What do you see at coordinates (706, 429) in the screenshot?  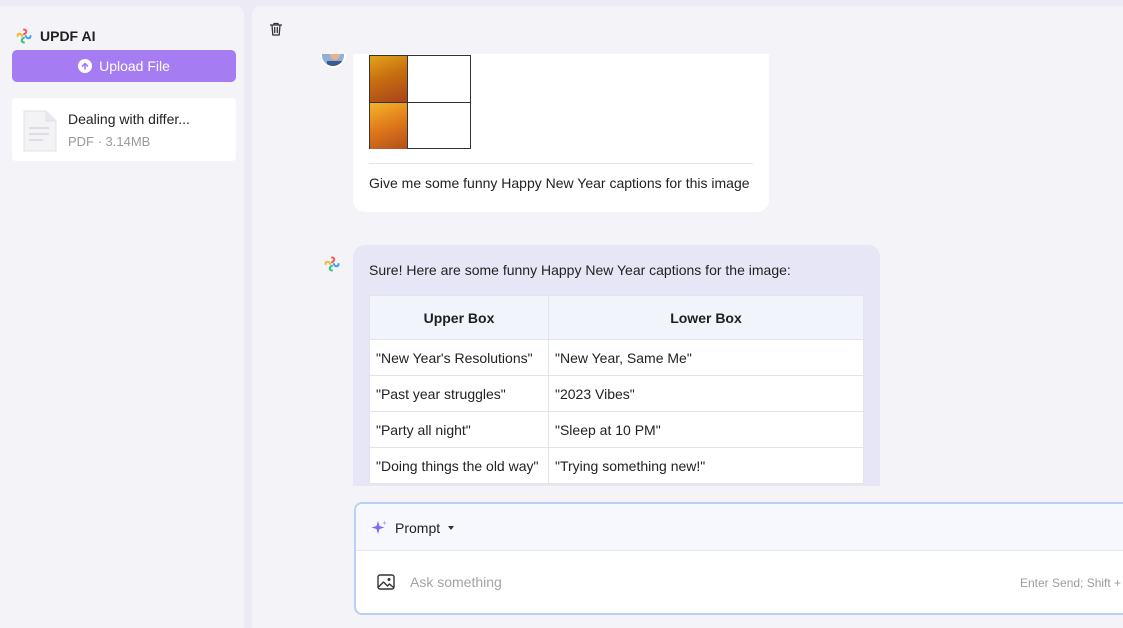 I see `table-cell: "Sleep at 10 PM"` at bounding box center [706, 429].